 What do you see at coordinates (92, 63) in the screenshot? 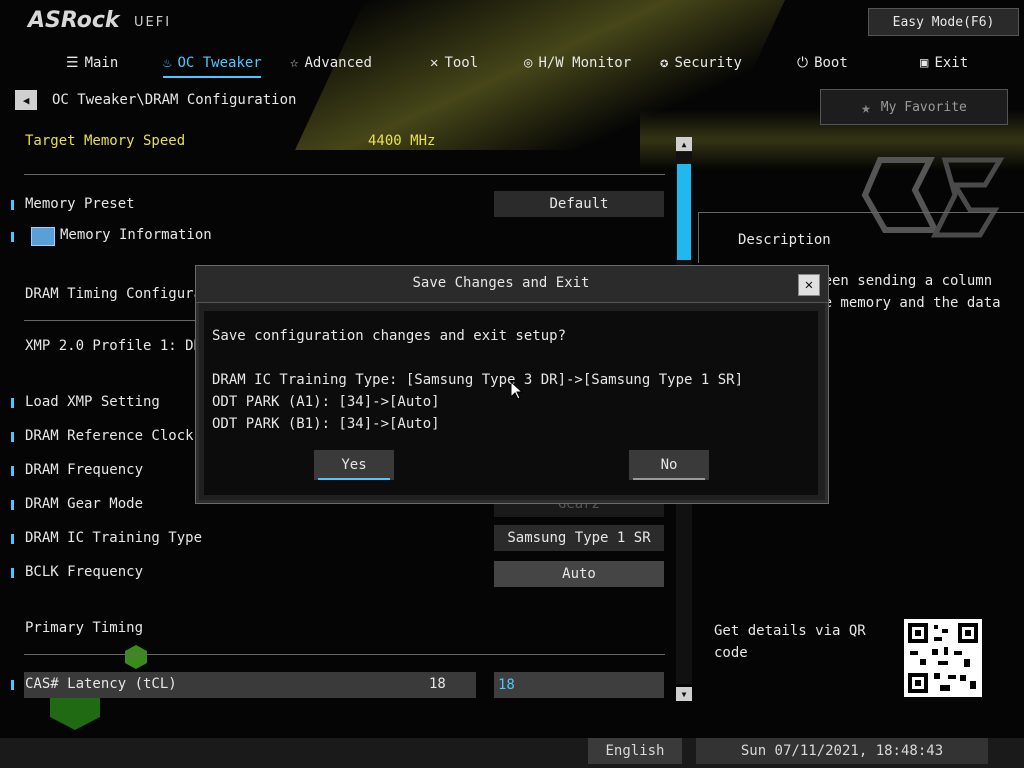
I see `tab-main: ☰ Main` at bounding box center [92, 63].